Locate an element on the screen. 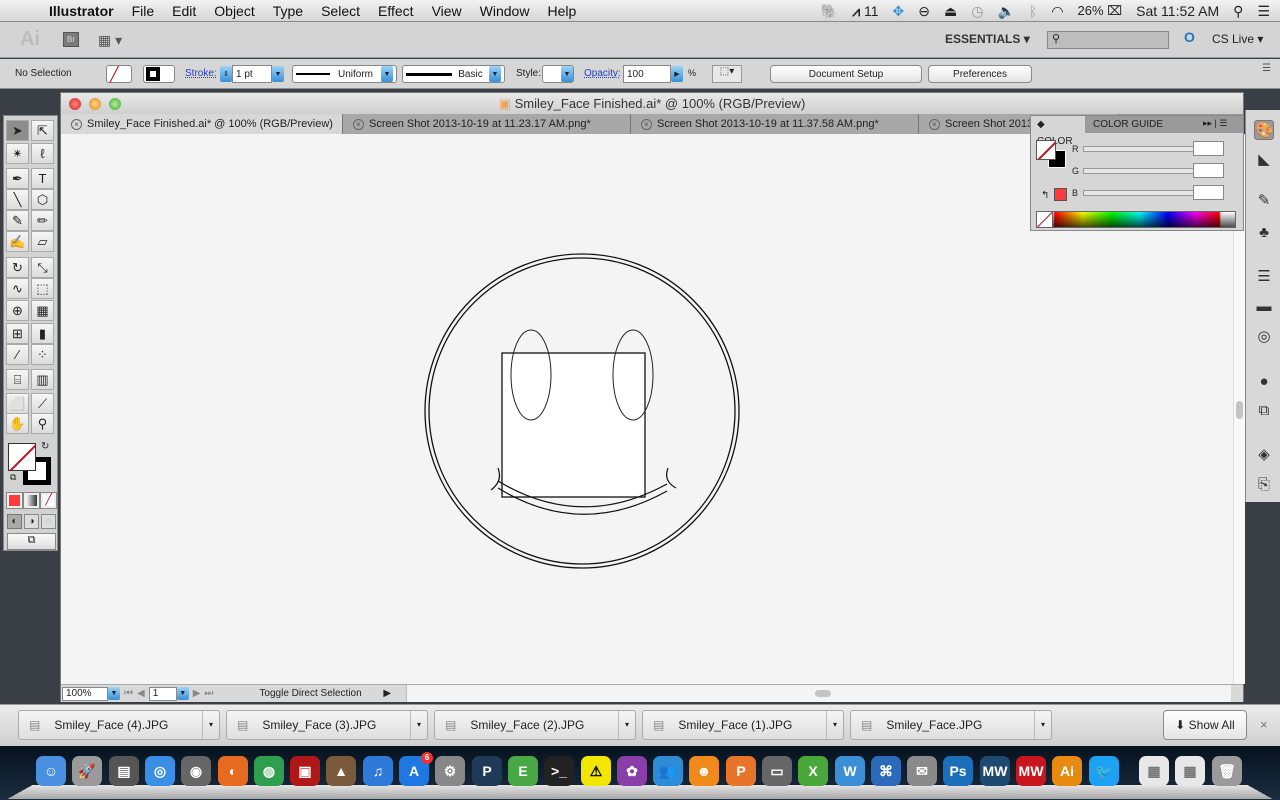 The width and height of the screenshot is (1280, 800). dock-app-illustrator: Ai is located at coordinates (1067, 771).